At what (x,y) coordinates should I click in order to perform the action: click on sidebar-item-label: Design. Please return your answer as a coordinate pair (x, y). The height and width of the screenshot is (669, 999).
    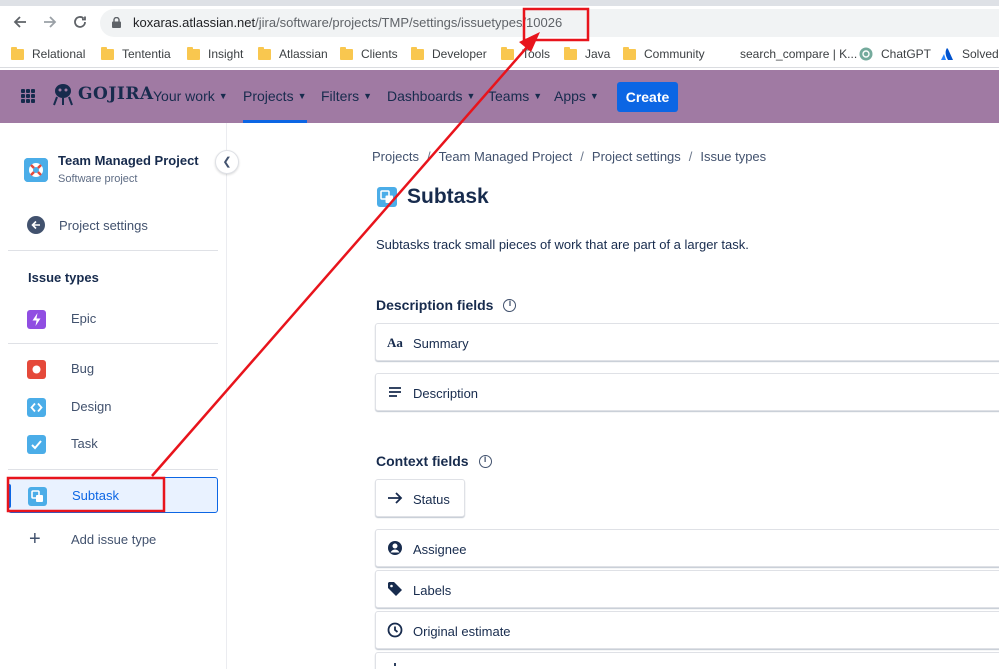
    Looking at the image, I should click on (91, 406).